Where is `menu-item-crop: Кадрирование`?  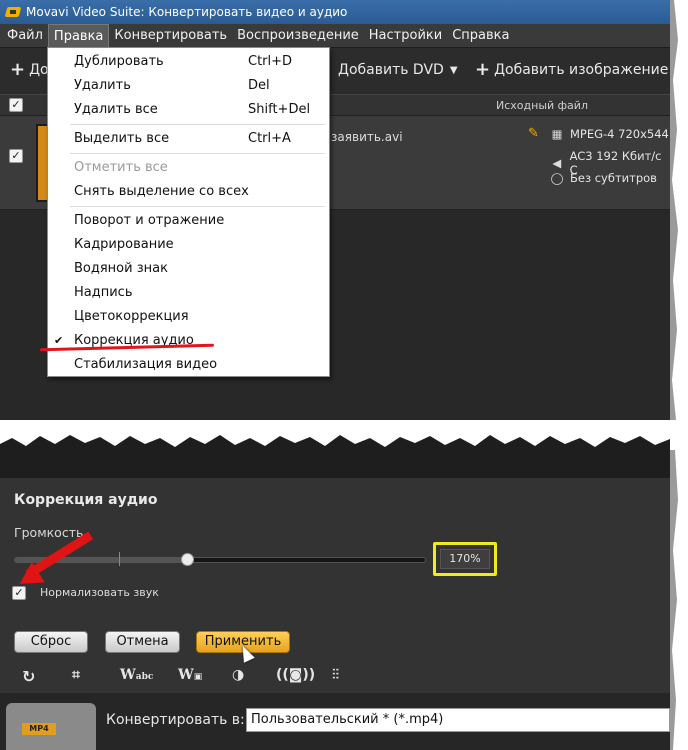
menu-item-crop: Кадрирование is located at coordinates (124, 244).